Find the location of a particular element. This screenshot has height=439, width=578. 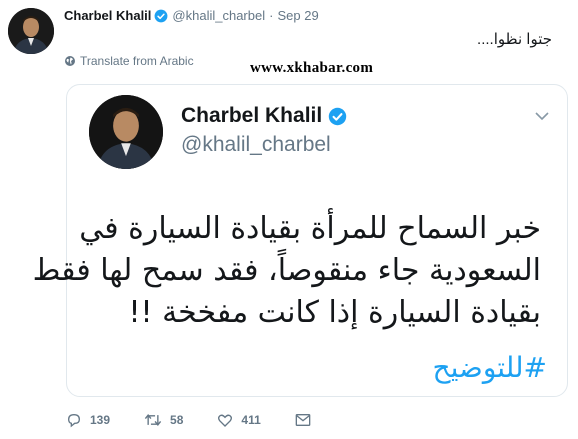

quote-text-line: السعودية جاء منقوصاً، فقد سمح لها فقط is located at coordinates (286, 270).